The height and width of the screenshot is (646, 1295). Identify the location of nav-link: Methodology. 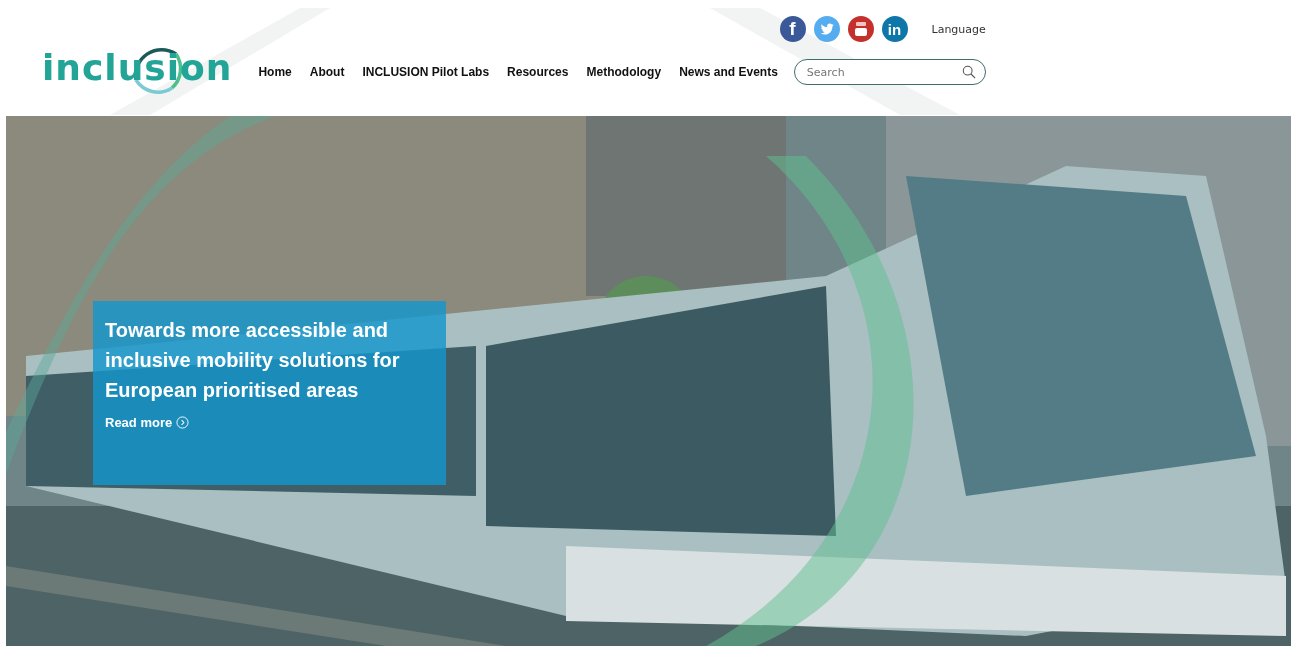
(624, 72).